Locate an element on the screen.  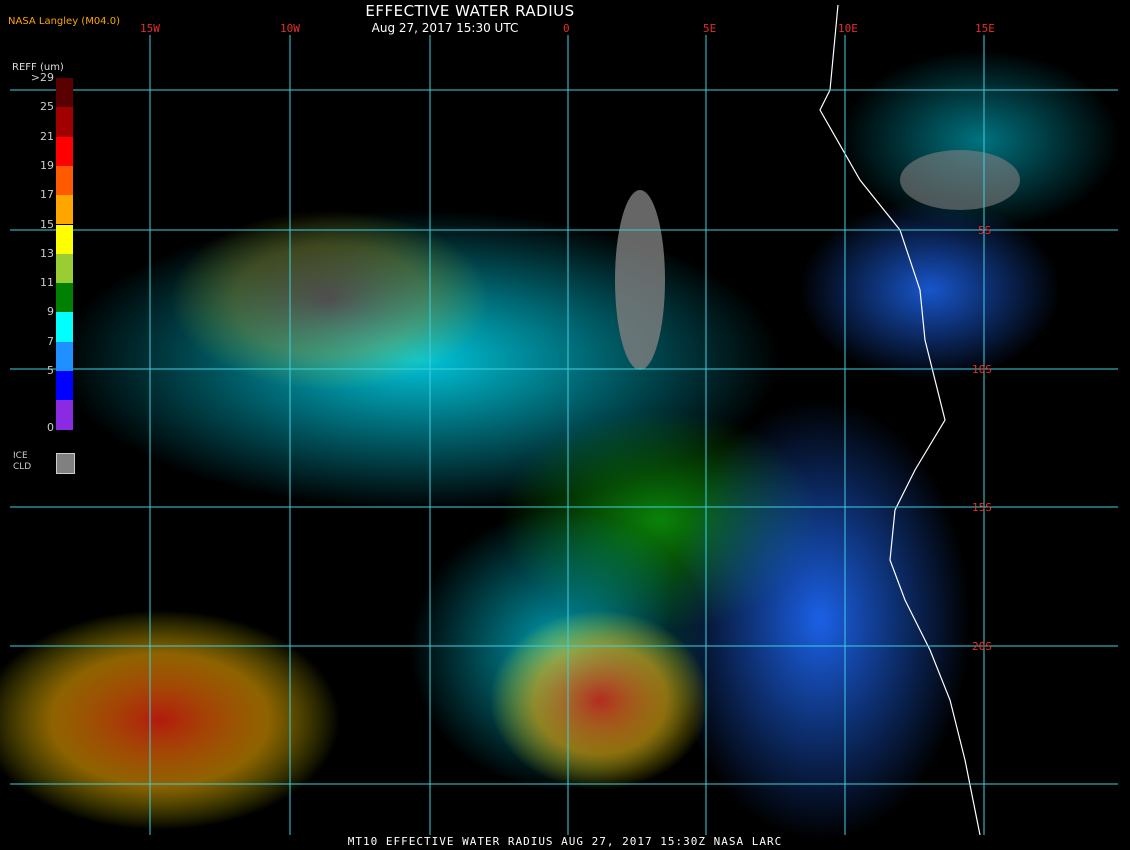
color-legend: REFF (um) >29 25 21 19 17 15 13 11 9 7 5 0 ICE CLD is located at coordinates (43, 270).